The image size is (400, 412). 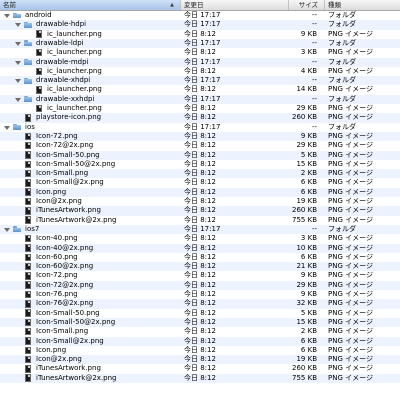 What do you see at coordinates (90, 5) in the screenshot?
I see `column-header-name: 名前 ▲` at bounding box center [90, 5].